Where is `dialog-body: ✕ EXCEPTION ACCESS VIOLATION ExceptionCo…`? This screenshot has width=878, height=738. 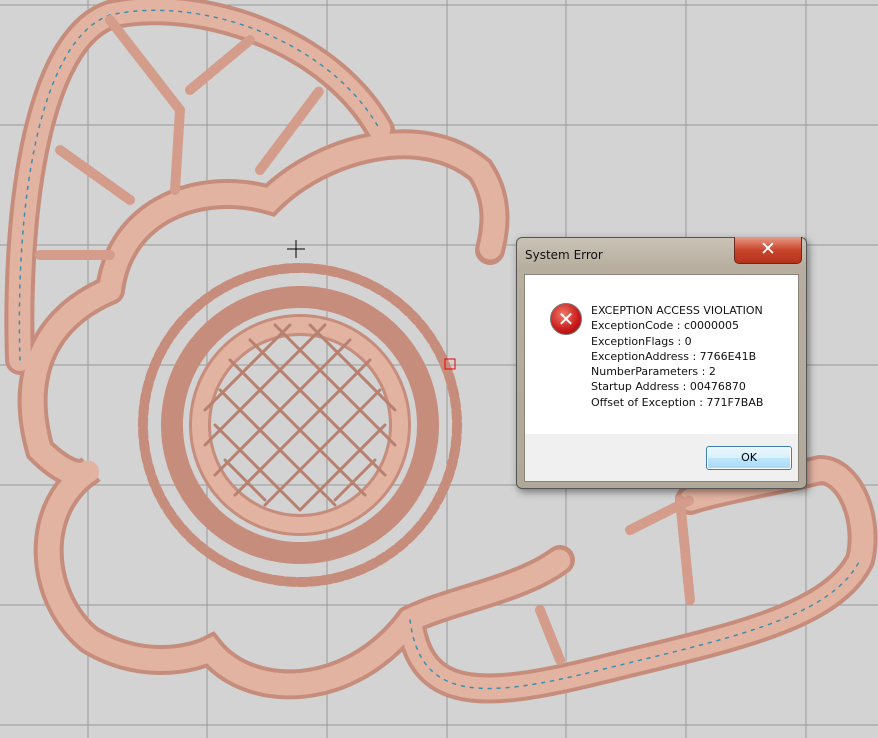 dialog-body: ✕ EXCEPTION ACCESS VIOLATION ExceptionCo… is located at coordinates (661, 378).